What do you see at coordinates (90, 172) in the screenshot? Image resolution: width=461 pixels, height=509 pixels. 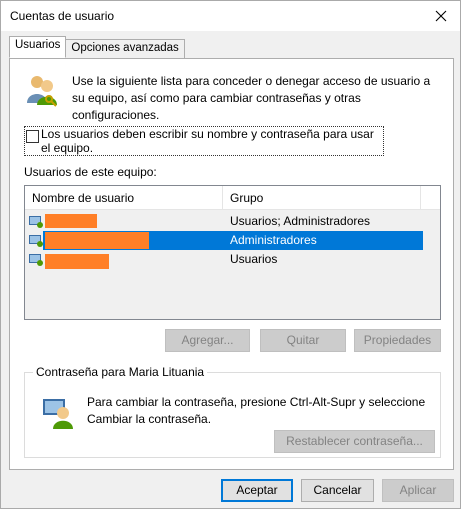 I see `users-list-label: Usuarios de este equipo:` at bounding box center [90, 172].